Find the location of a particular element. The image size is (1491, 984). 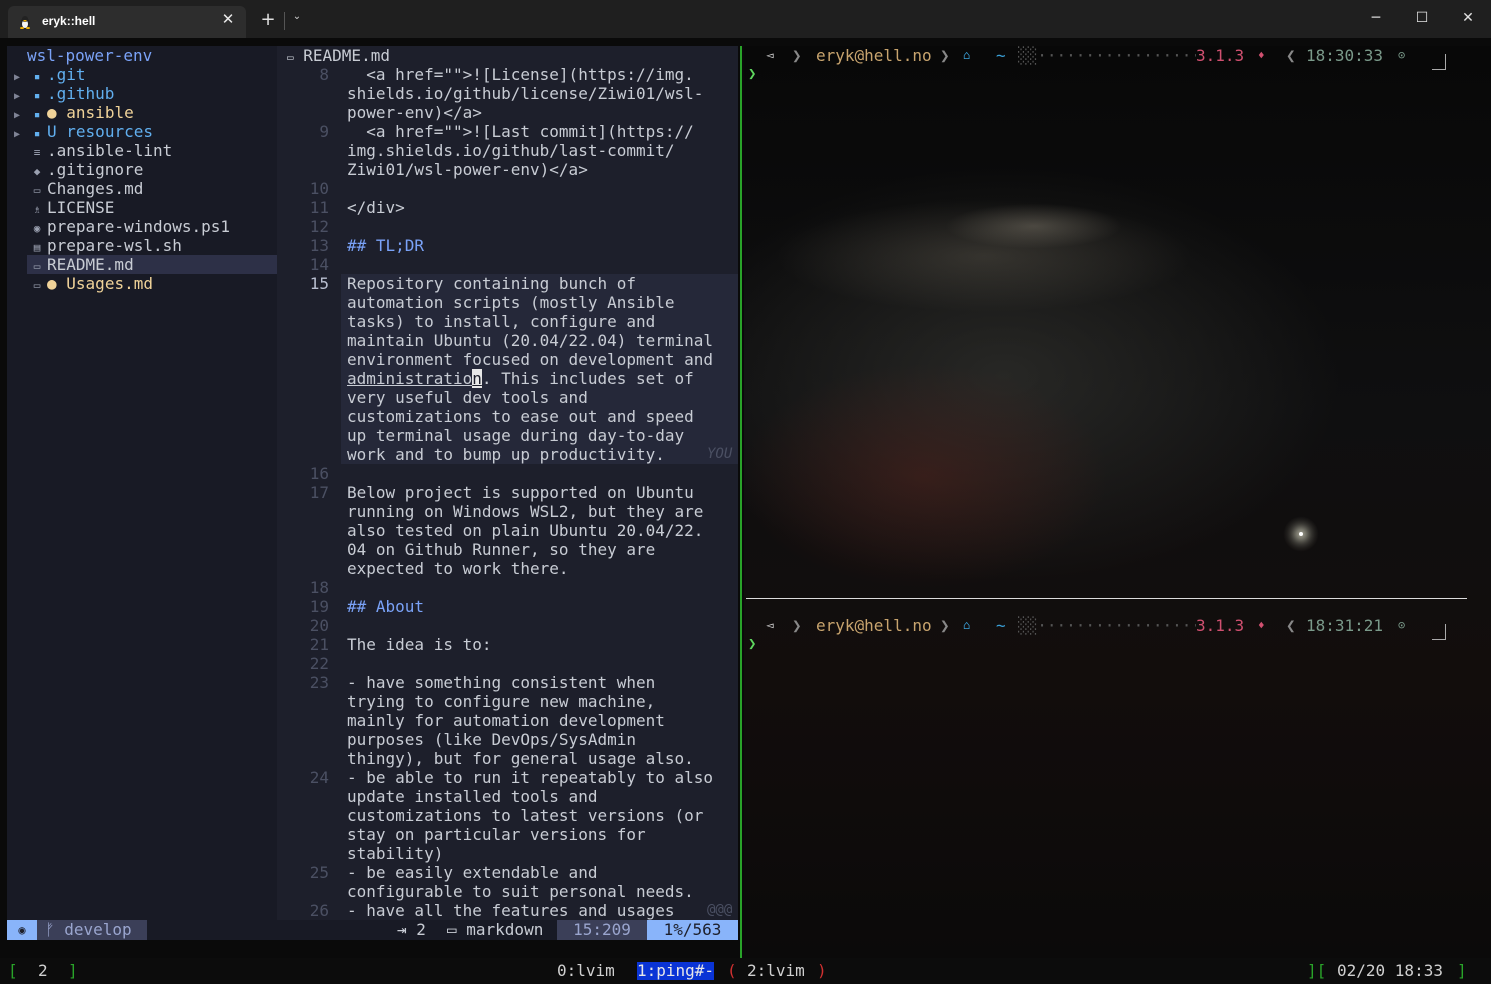

winbar-filename: README.md is located at coordinates (346, 55).